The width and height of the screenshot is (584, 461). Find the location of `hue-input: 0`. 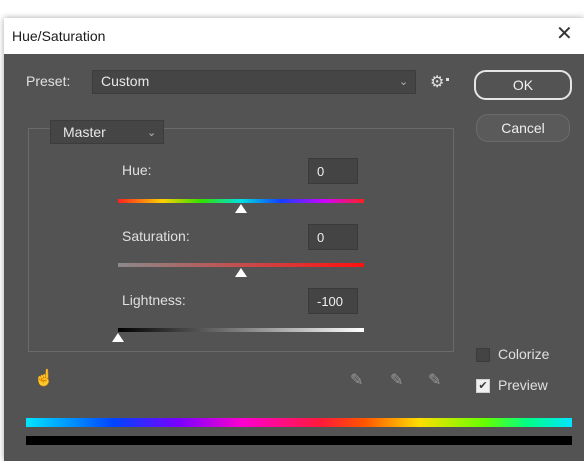

hue-input: 0 is located at coordinates (333, 171).